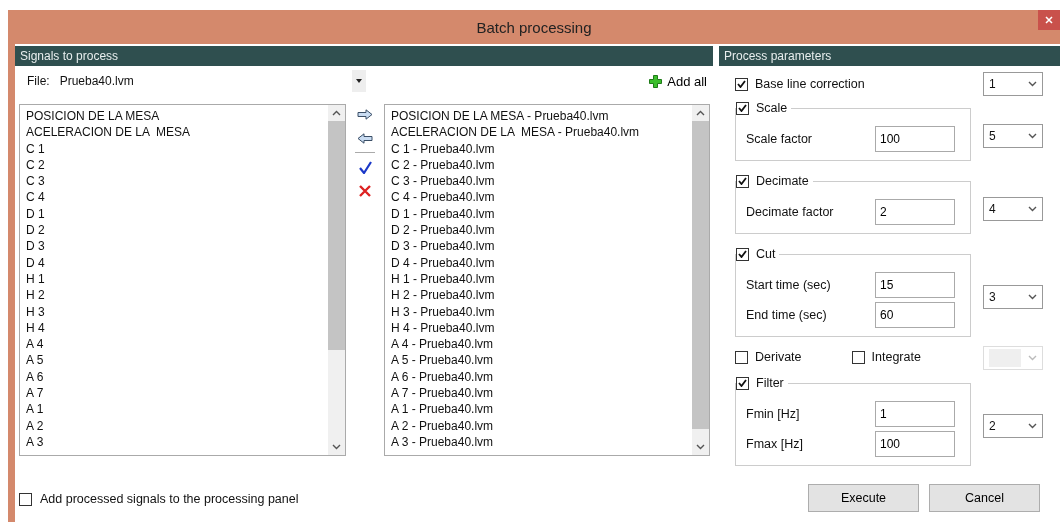 This screenshot has height=522, width=1060. I want to click on order-dropdown: 5, so click(1013, 135).